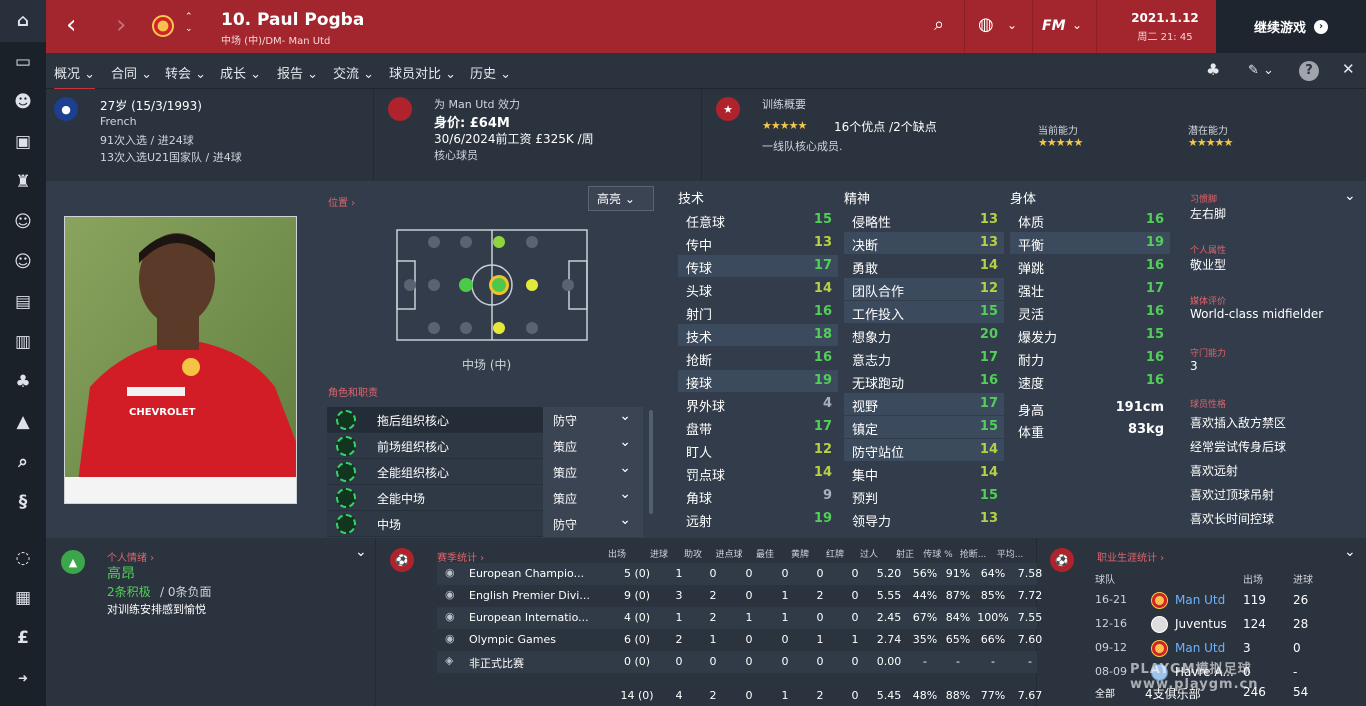 Image resolution: width=1366 pixels, height=706 pixels. Describe the element at coordinates (422, 72) in the screenshot. I see `tab-comparison: 球员对比 ⌄` at that location.